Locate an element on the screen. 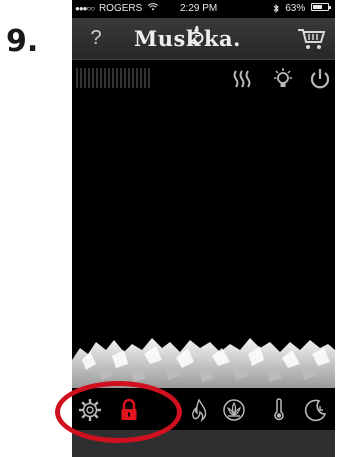 Image resolution: width=341 pixels, height=457 pixels. thermometer-icon is located at coordinates (279, 409).